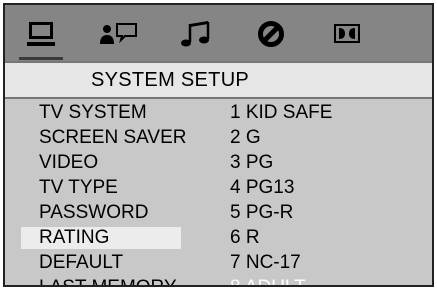 This screenshot has width=437, height=290. Describe the element at coordinates (245, 138) in the screenshot. I see `rating-option: 2 G` at that location.